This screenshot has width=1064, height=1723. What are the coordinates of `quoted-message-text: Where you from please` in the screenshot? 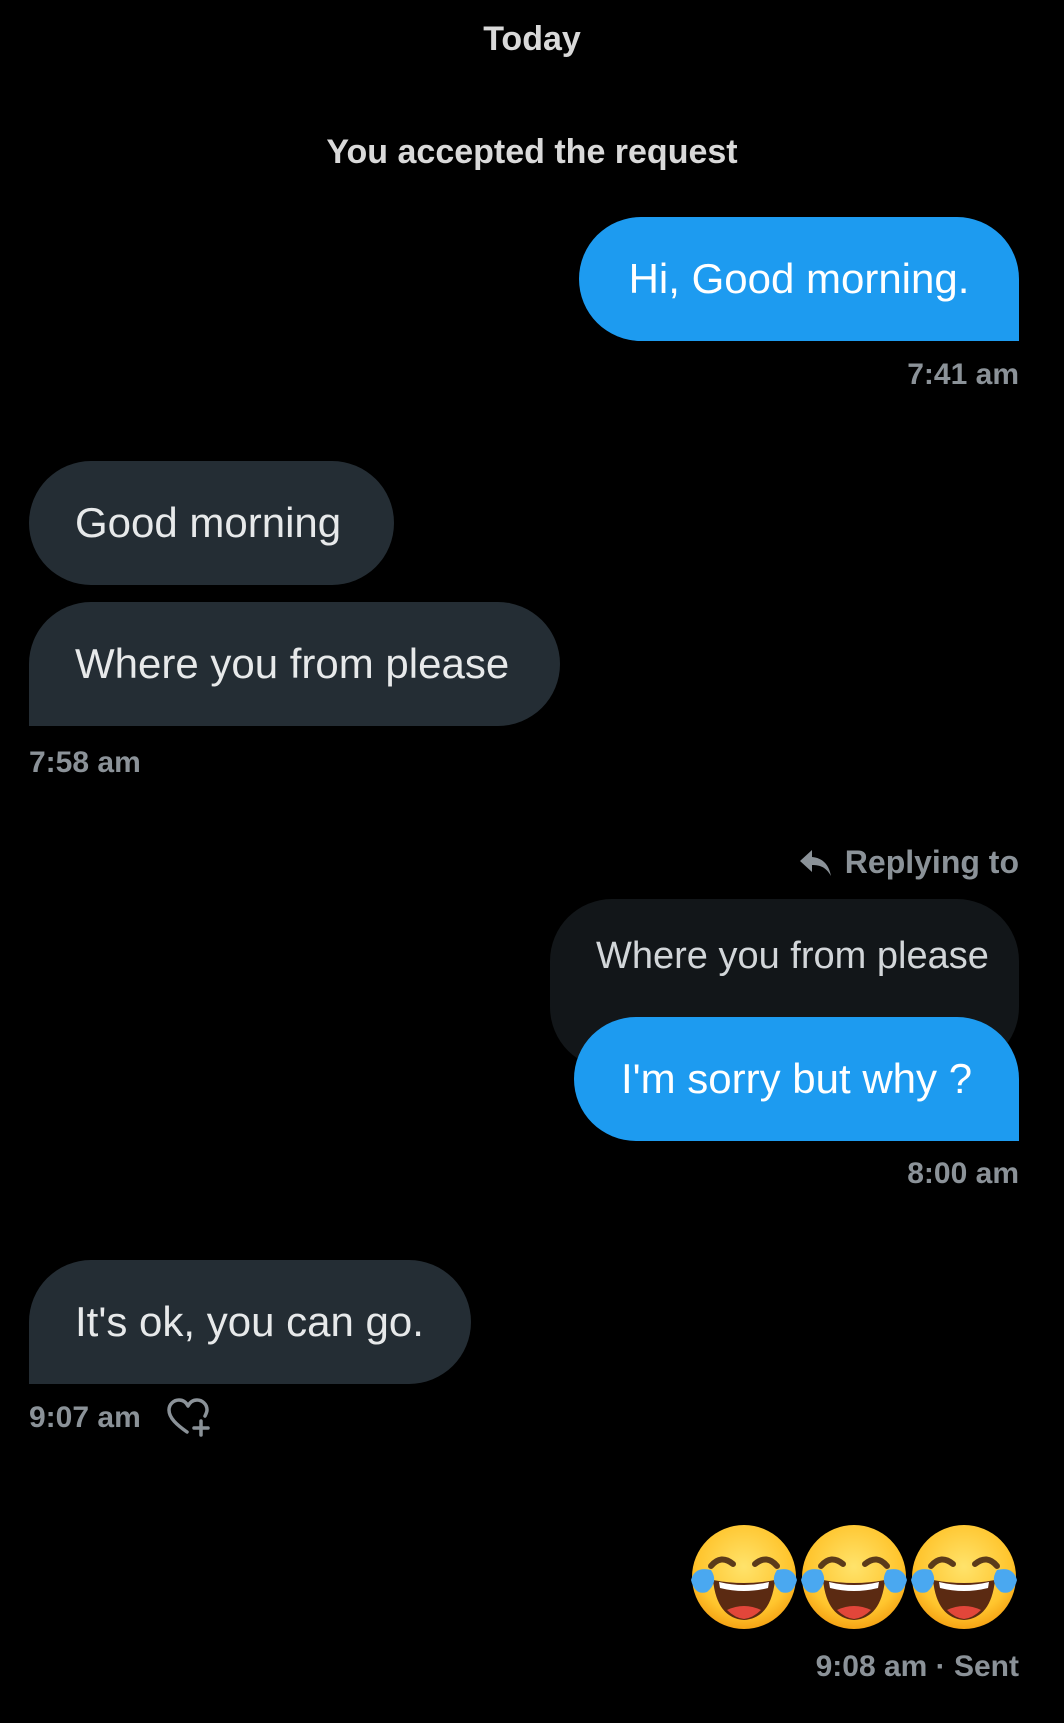 It's located at (792, 956).